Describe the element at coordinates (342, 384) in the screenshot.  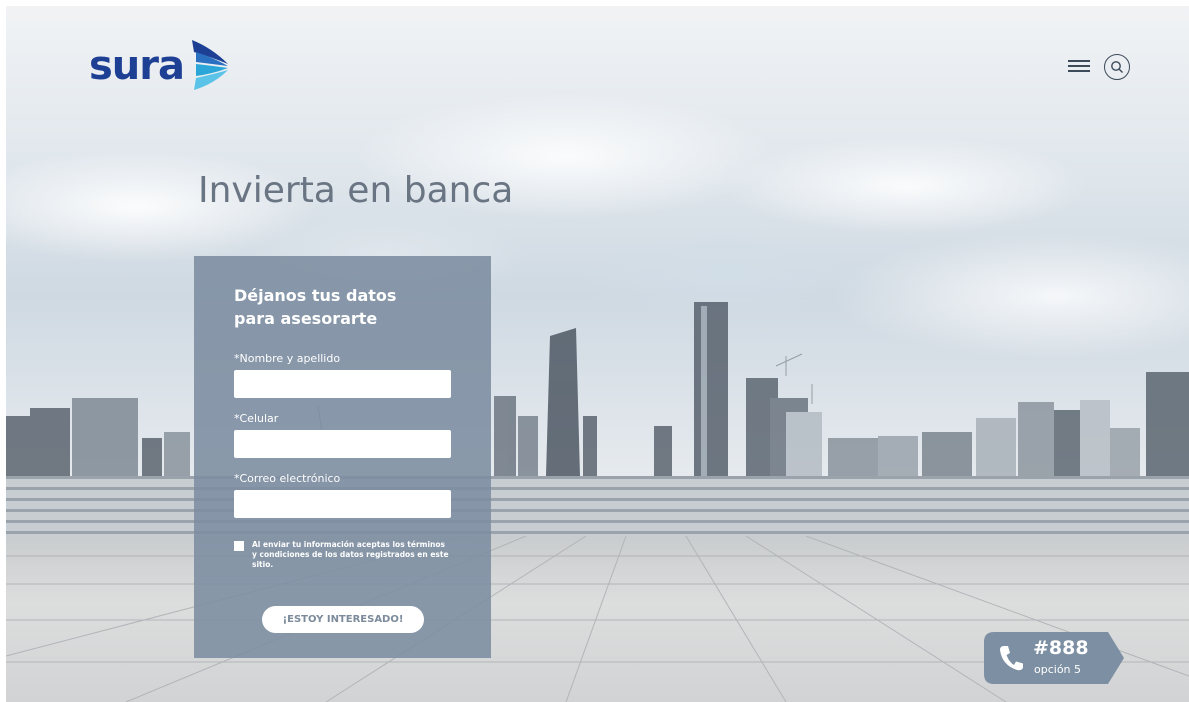
I see `name-input` at that location.